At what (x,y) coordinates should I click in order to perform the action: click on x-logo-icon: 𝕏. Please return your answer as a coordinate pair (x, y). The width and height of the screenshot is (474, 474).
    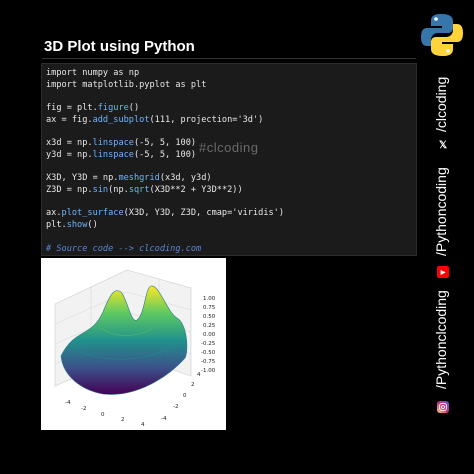
    Looking at the image, I should click on (443, 145).